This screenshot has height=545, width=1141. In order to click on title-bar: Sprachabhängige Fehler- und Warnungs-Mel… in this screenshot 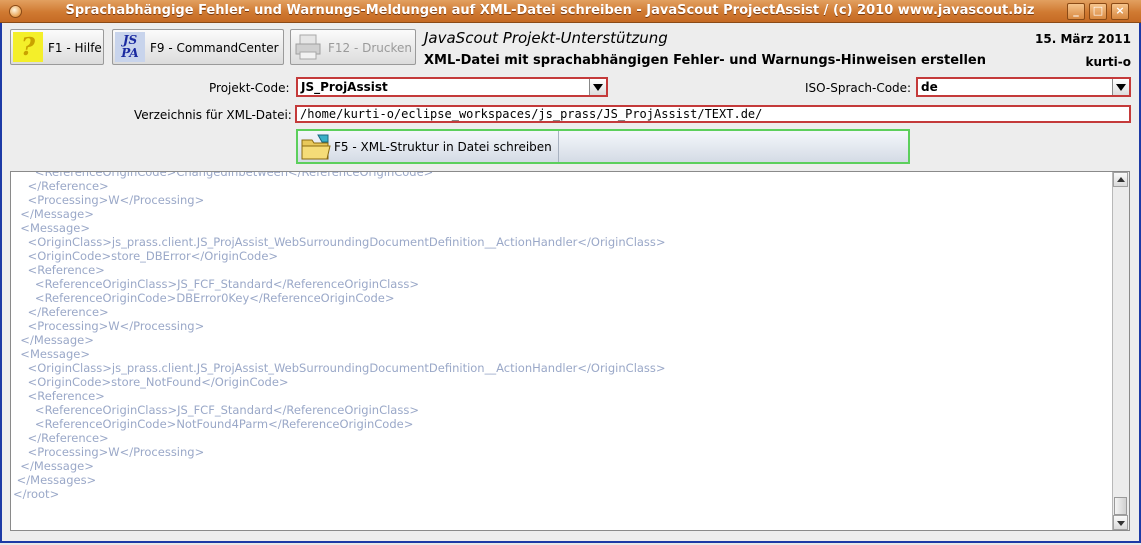, I will do `click(570, 11)`.